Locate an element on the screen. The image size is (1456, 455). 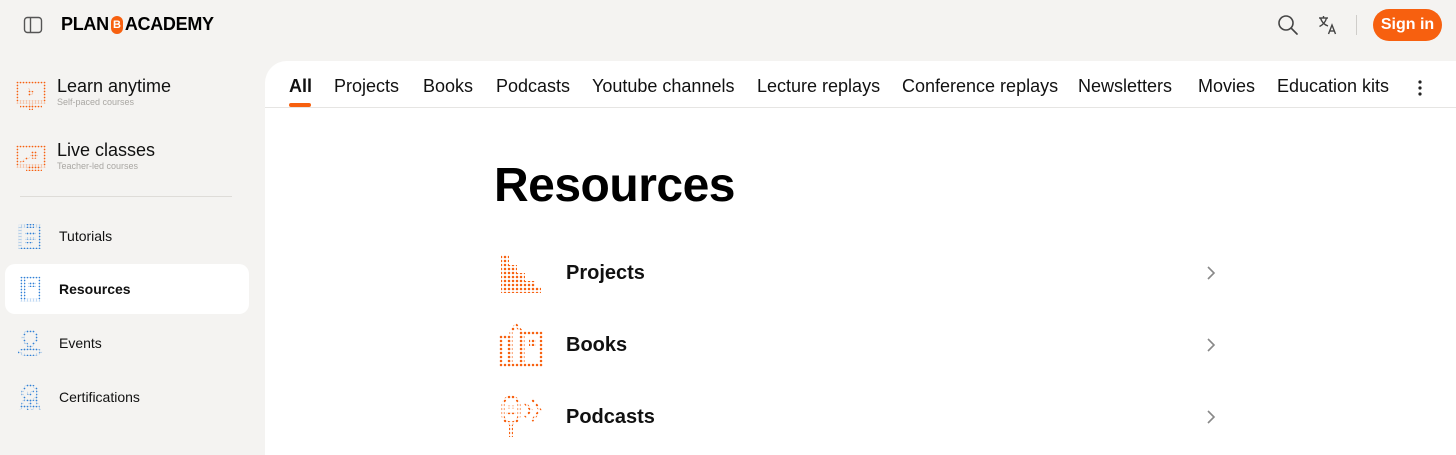
book-icon is located at coordinates (30, 289).